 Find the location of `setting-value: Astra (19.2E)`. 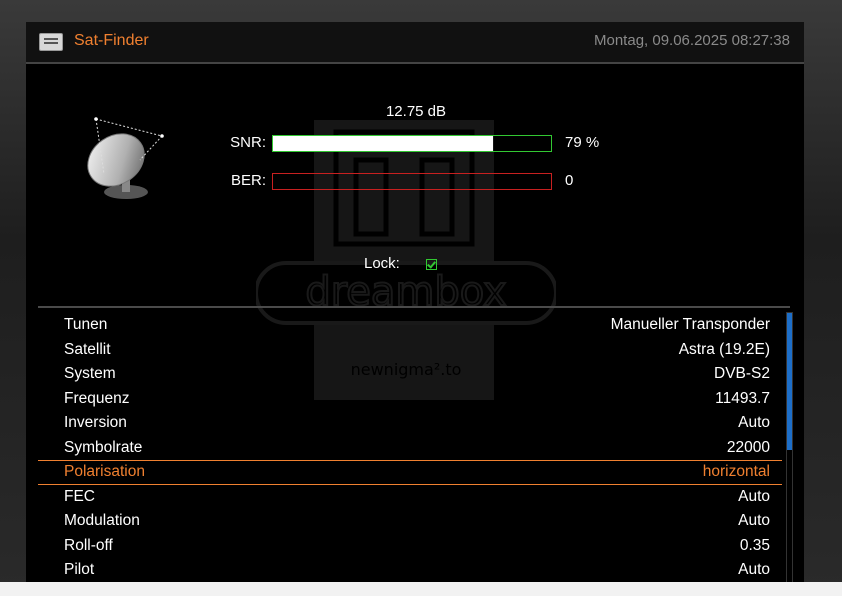

setting-value: Astra (19.2E) is located at coordinates (724, 349).